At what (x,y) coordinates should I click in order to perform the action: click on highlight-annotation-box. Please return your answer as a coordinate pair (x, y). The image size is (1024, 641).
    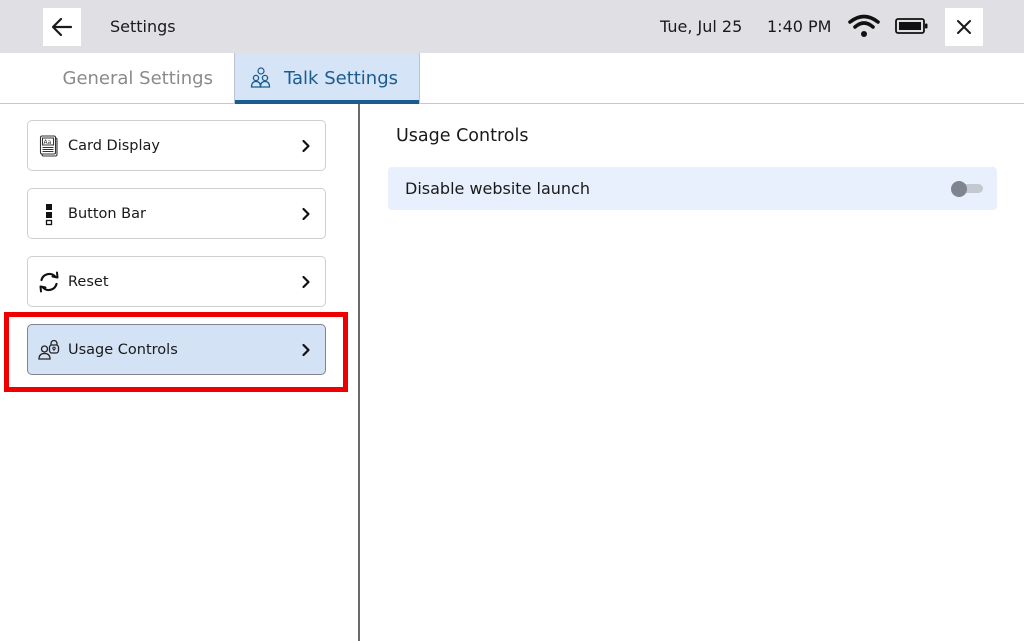
    Looking at the image, I should click on (176, 352).